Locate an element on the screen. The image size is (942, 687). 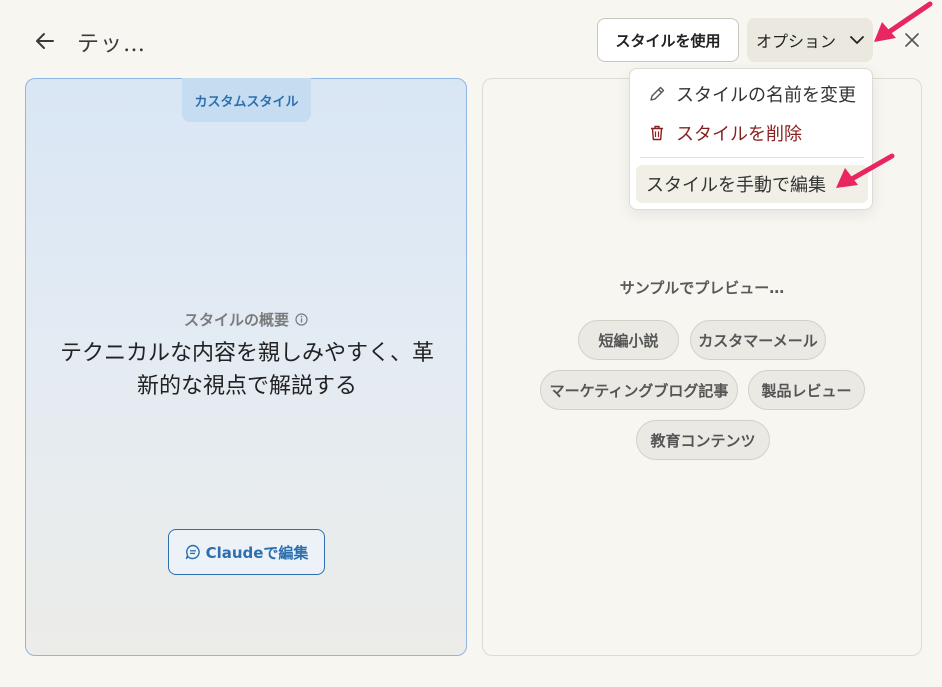
options-button-label: オプション is located at coordinates (795, 41).